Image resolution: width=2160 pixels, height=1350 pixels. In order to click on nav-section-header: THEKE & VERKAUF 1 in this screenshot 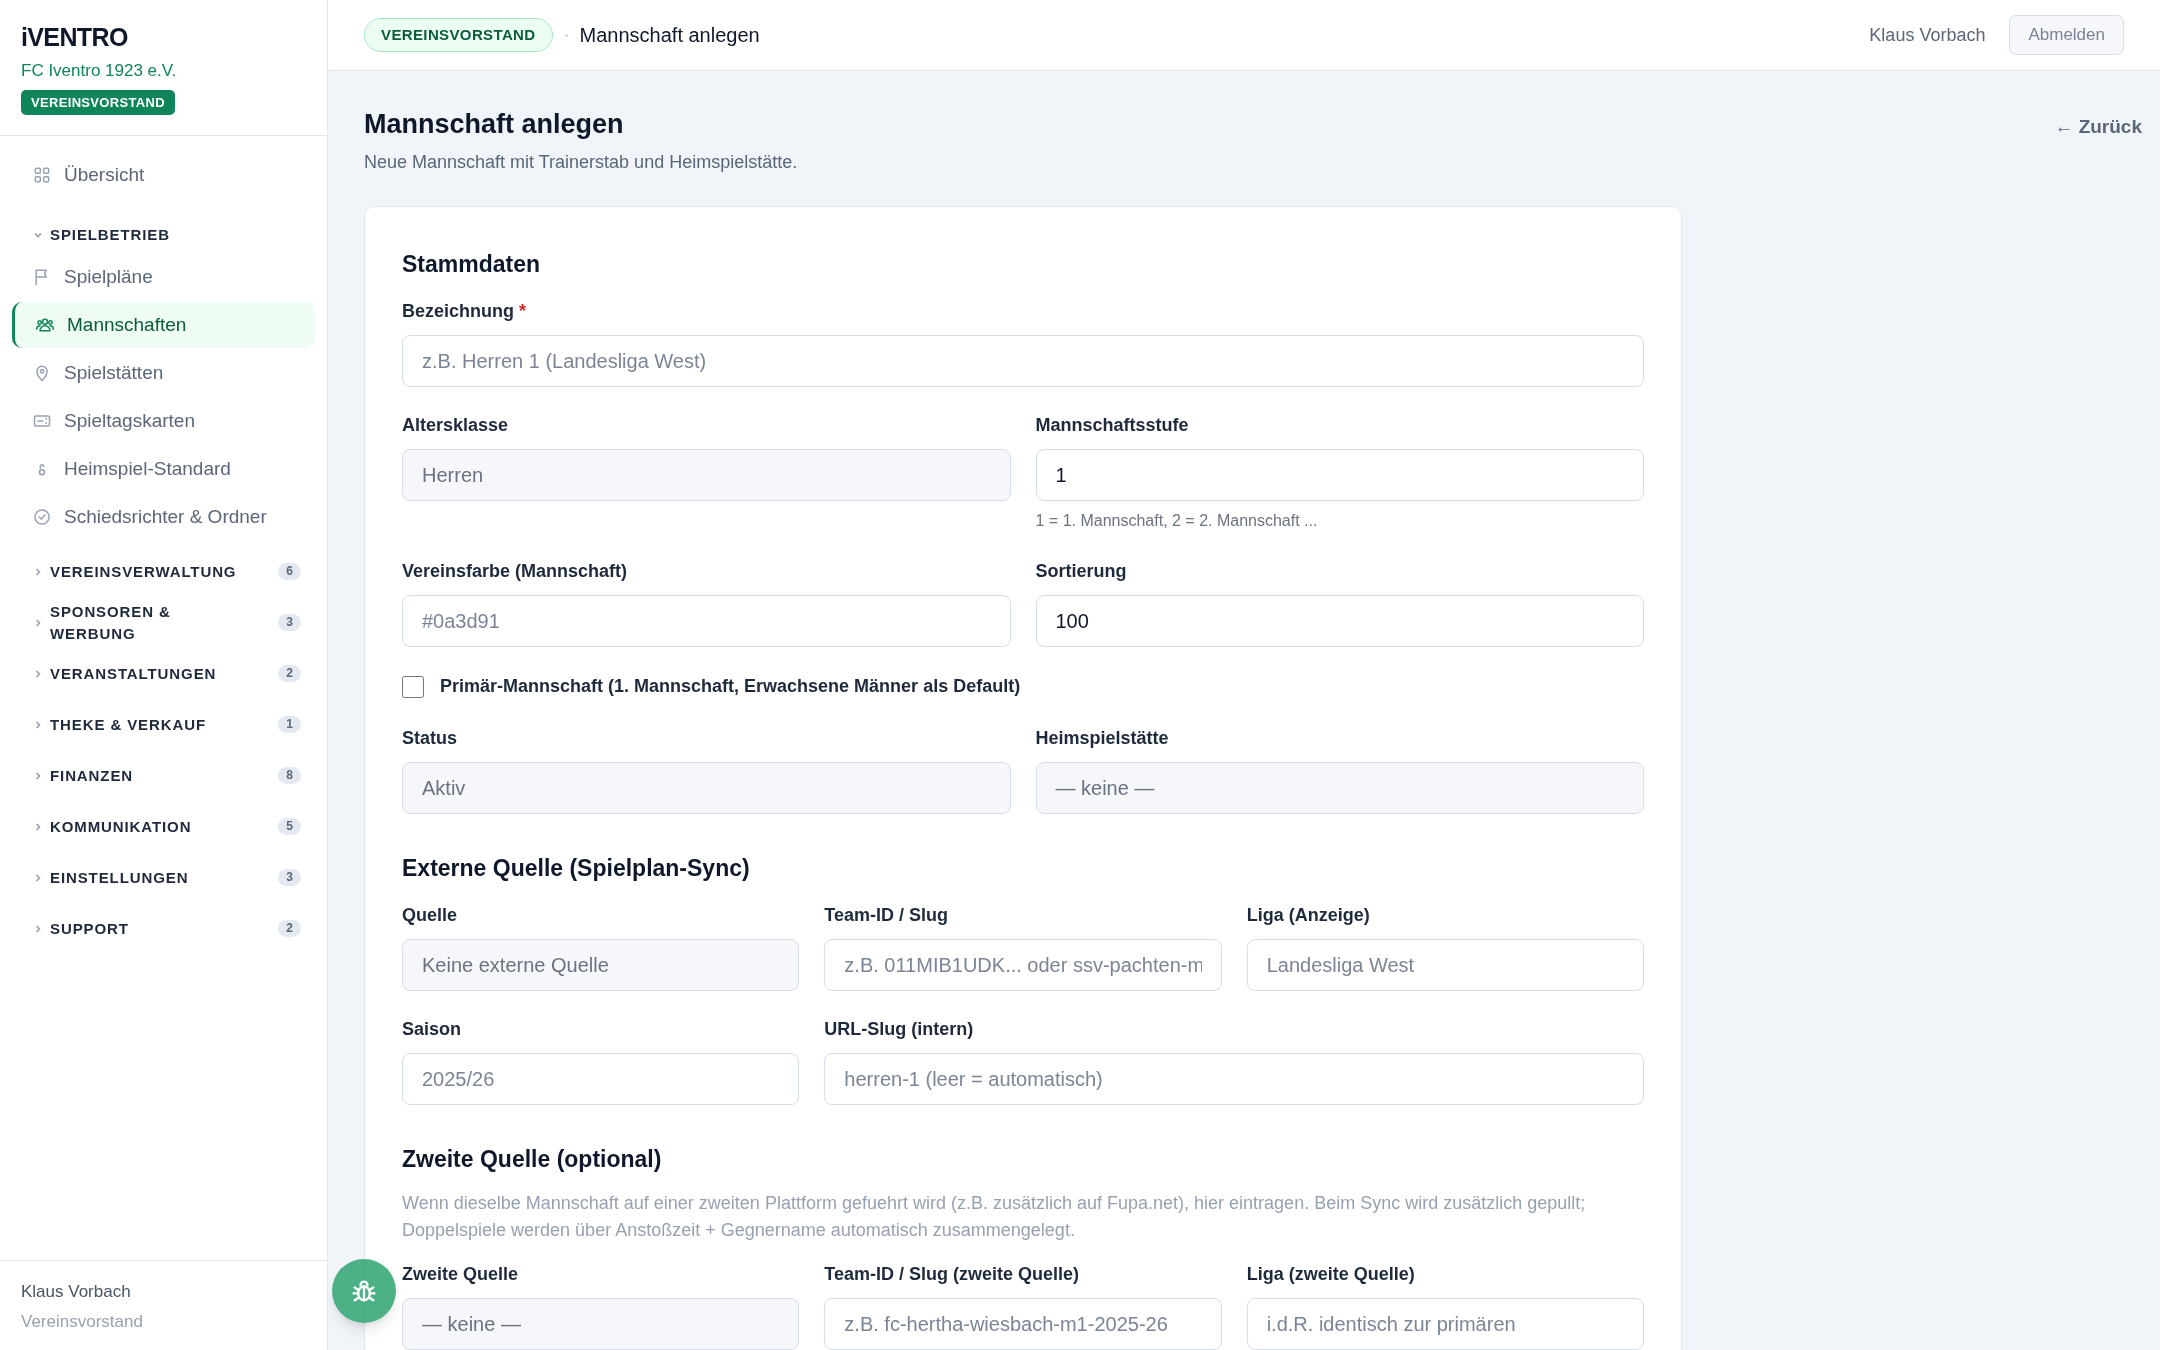, I will do `click(163, 724)`.